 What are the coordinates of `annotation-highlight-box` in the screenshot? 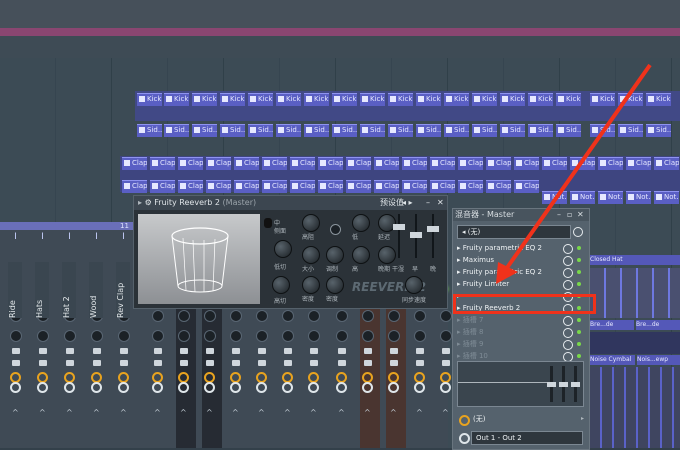 It's located at (524, 304).